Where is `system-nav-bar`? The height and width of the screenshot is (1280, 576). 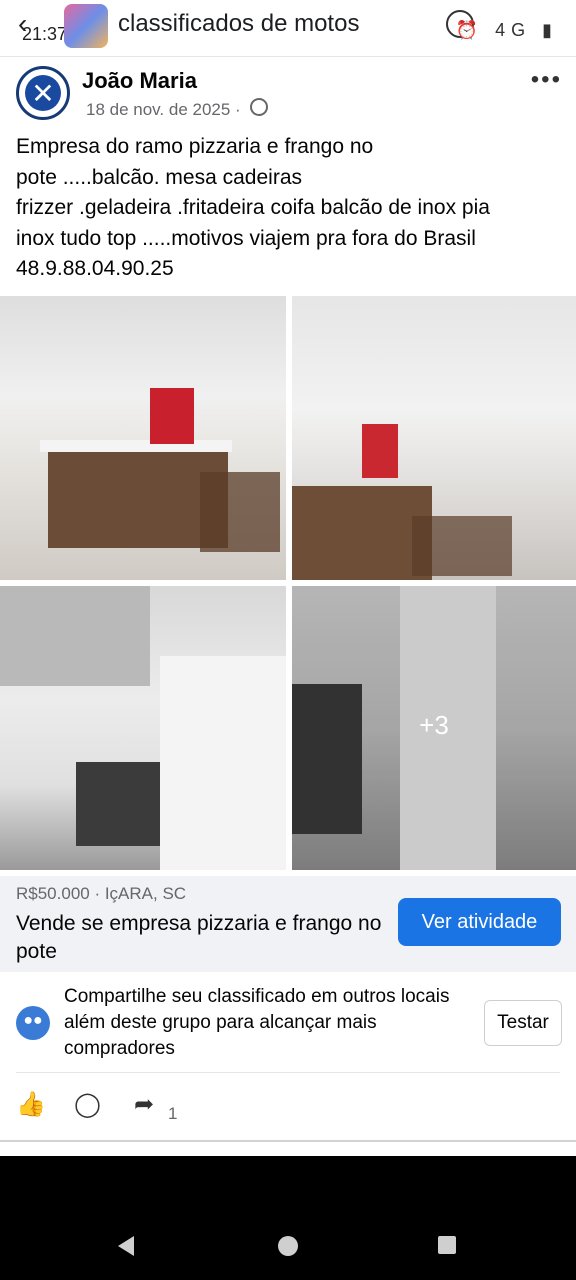 system-nav-bar is located at coordinates (288, 1218).